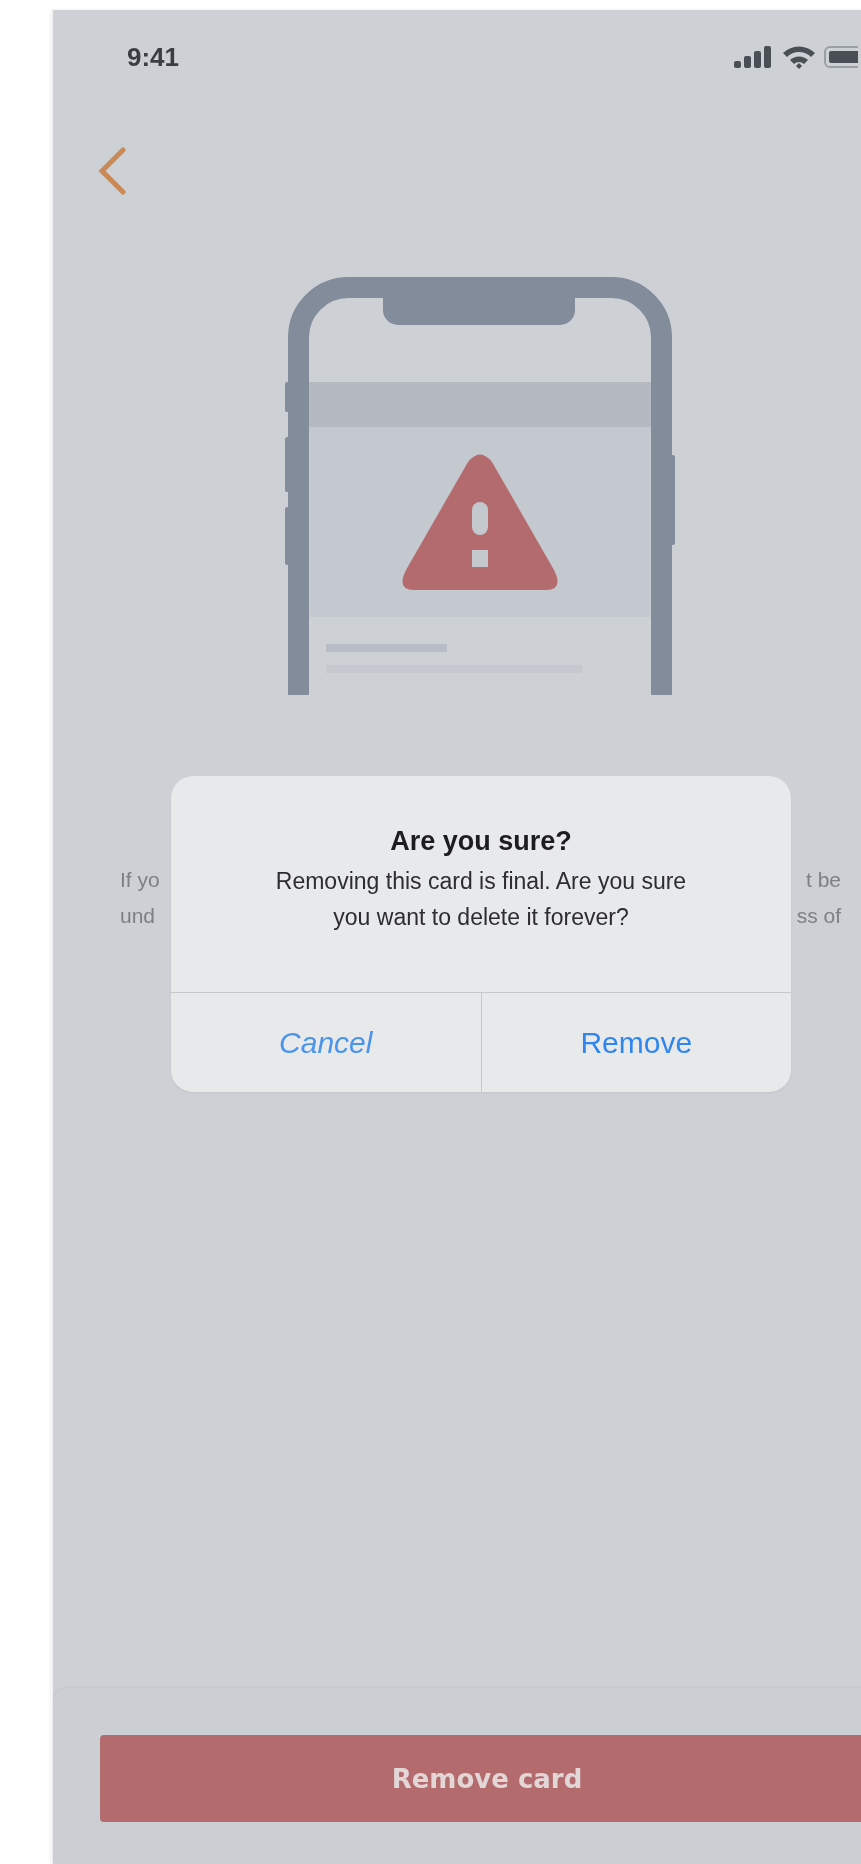  What do you see at coordinates (481, 841) in the screenshot?
I see `dialog-title: Are you sure?` at bounding box center [481, 841].